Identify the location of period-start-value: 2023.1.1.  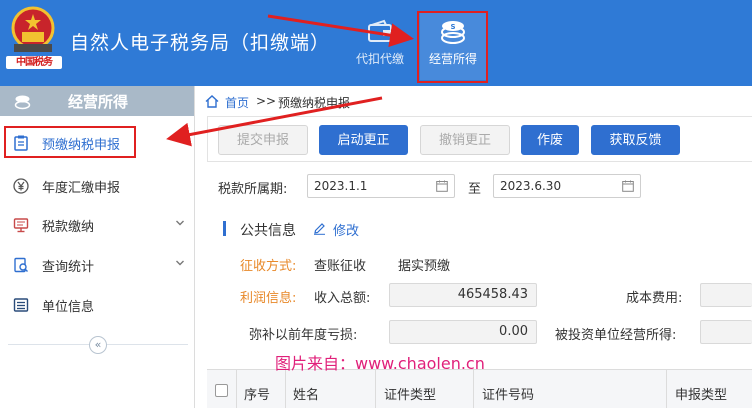
(341, 186).